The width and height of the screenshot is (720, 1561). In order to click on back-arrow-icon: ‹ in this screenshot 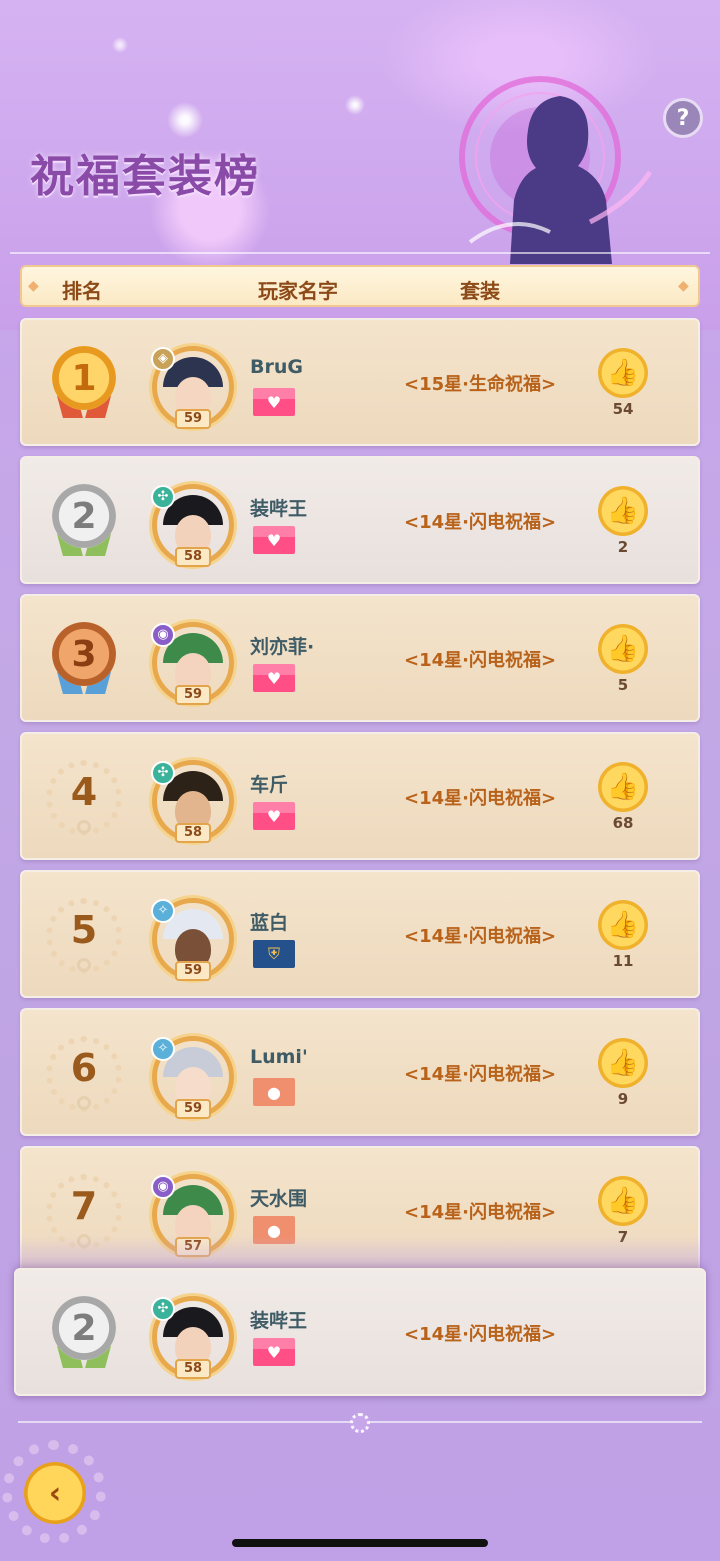, I will do `click(55, 1493)`.